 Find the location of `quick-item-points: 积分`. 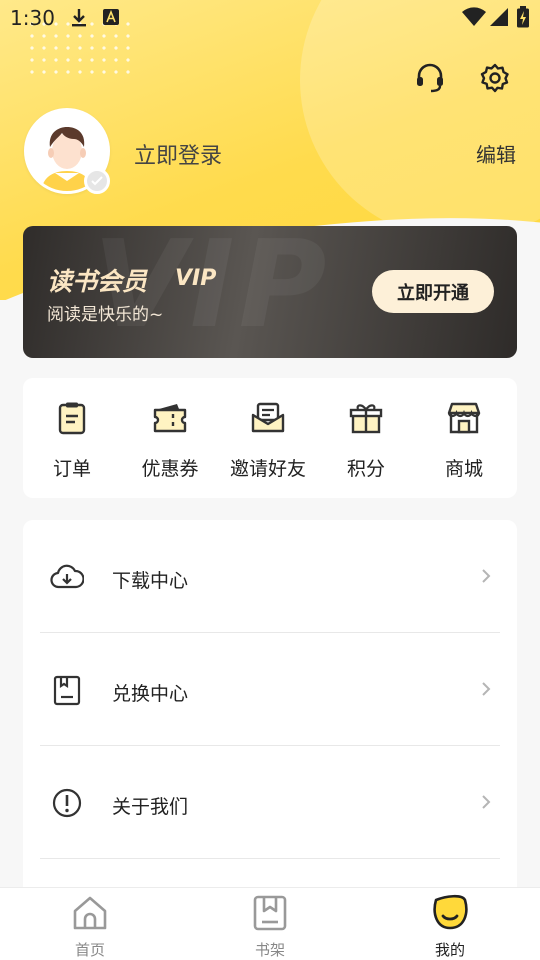

quick-item-points: 积分 is located at coordinates (366, 438).